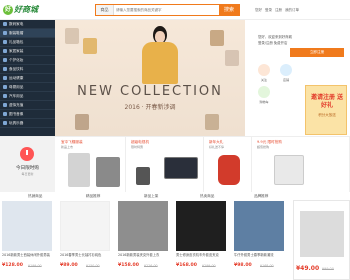  Describe the element at coordinates (93, 196) in the screenshot. I see `tab-featured: 精品推荐` at that location.